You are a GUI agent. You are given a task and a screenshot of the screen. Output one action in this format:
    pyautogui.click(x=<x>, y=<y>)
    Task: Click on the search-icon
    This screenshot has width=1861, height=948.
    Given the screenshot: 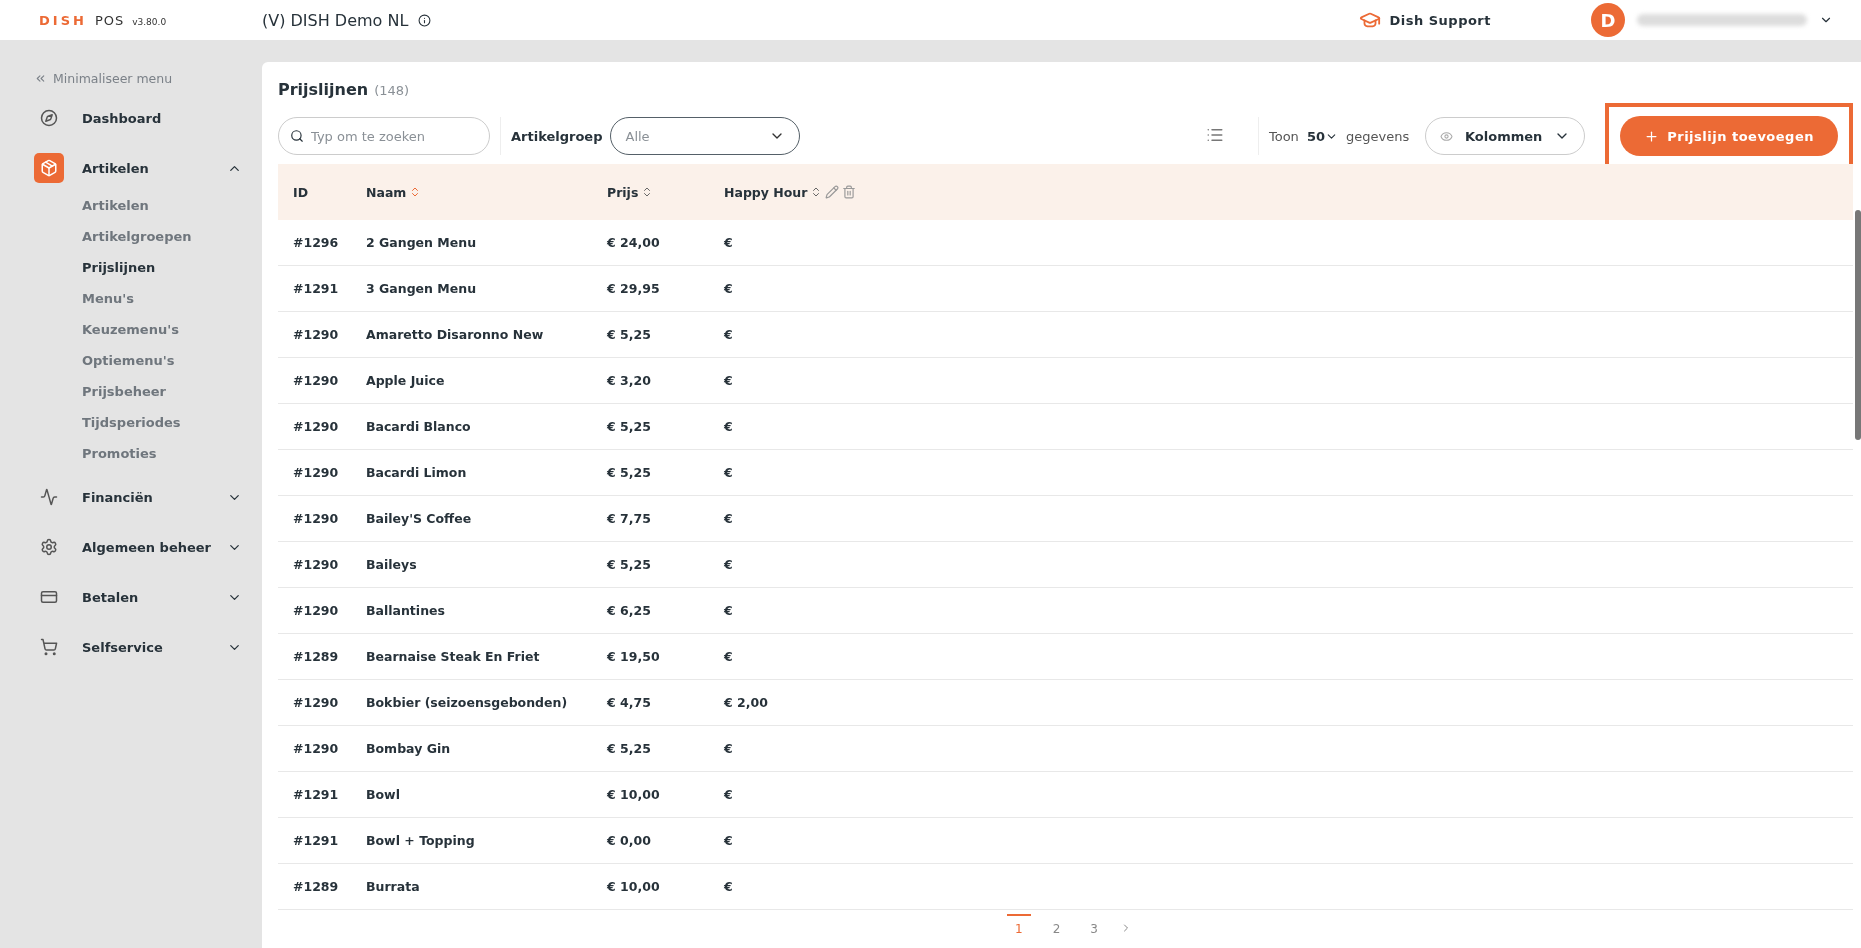 What is the action you would take?
    pyautogui.click(x=297, y=136)
    